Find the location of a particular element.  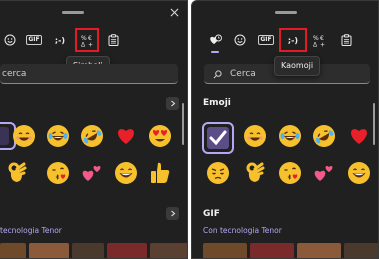

close-button is located at coordinates (174, 12).